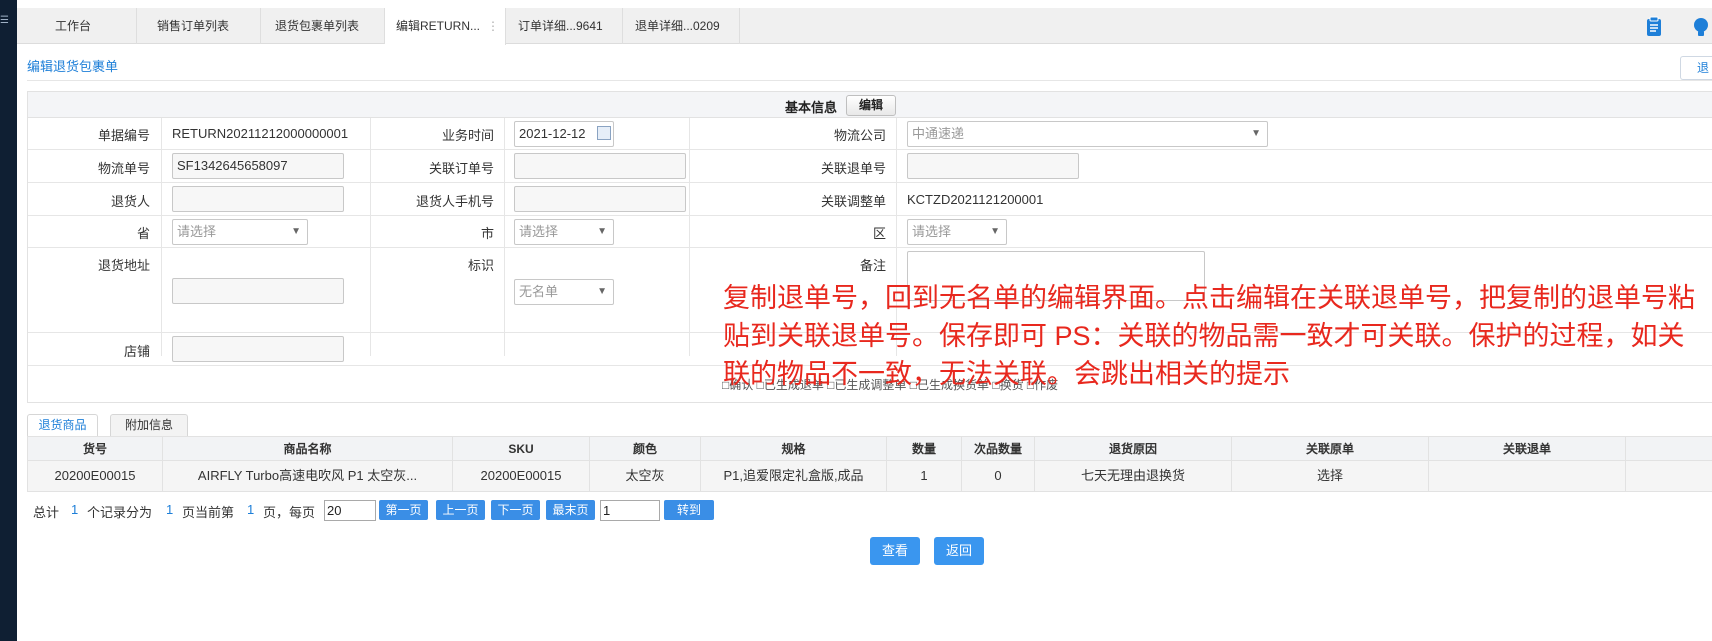 This screenshot has width=1712, height=641. What do you see at coordinates (515, 510) in the screenshot?
I see `next-page-button: 下一页` at bounding box center [515, 510].